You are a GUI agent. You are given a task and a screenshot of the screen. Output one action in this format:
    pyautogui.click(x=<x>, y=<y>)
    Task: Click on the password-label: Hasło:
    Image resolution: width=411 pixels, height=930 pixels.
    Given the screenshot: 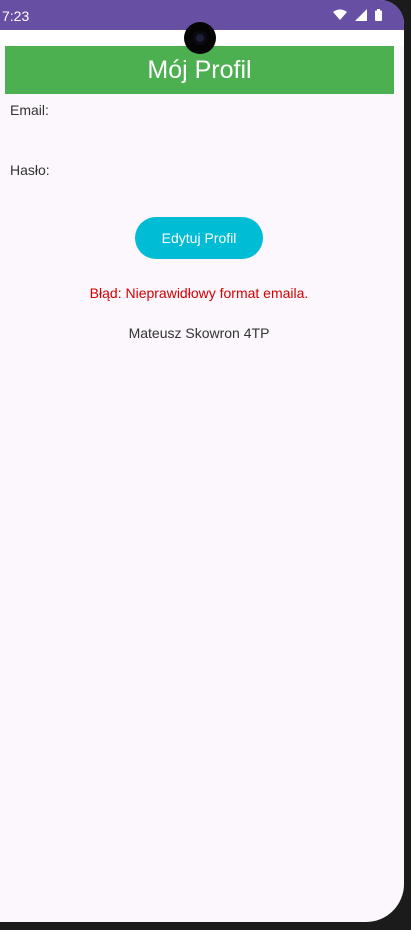 What is the action you would take?
    pyautogui.click(x=30, y=170)
    